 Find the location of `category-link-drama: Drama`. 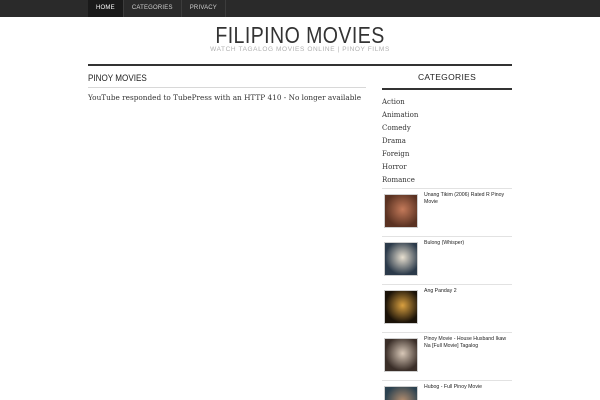

category-link-drama: Drama is located at coordinates (447, 141).